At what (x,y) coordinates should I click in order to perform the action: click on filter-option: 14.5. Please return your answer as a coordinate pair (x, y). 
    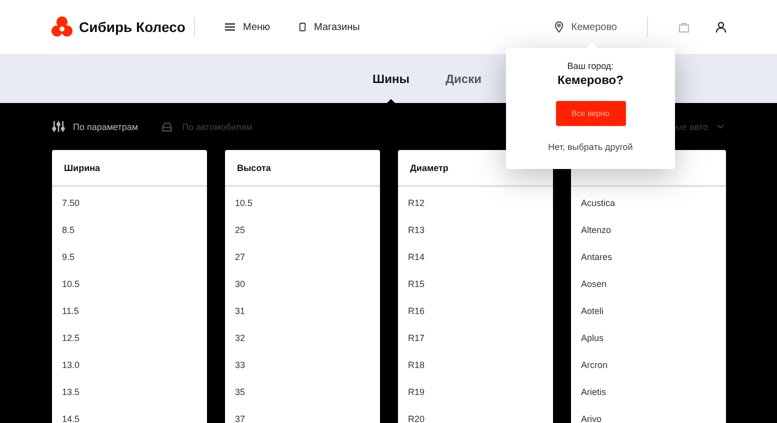
    Looking at the image, I should click on (129, 417).